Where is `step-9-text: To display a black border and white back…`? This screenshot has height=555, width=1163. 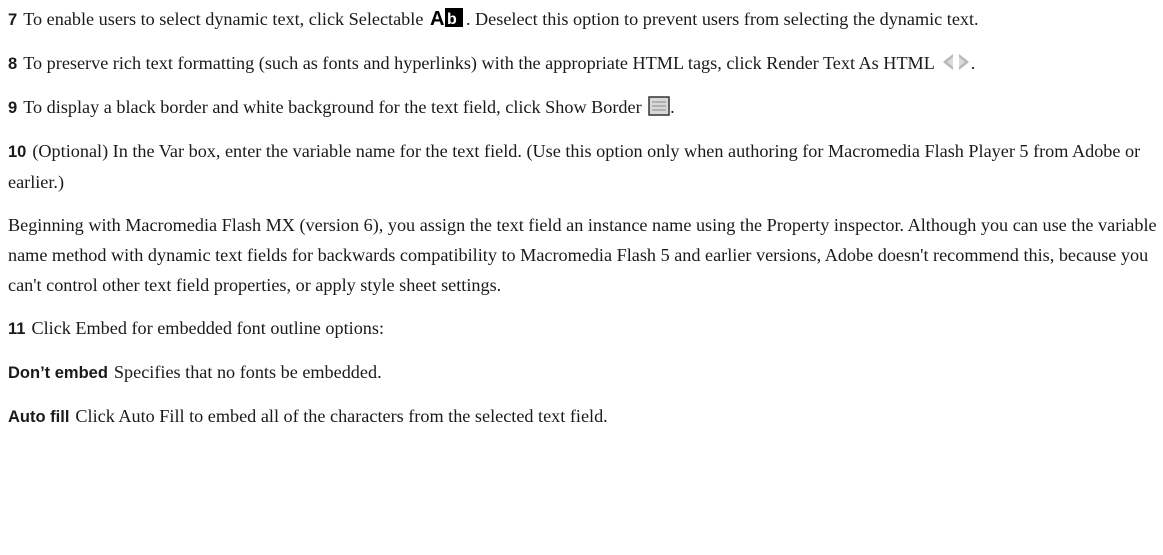 step-9-text: To display a black border and white back… is located at coordinates (332, 107).